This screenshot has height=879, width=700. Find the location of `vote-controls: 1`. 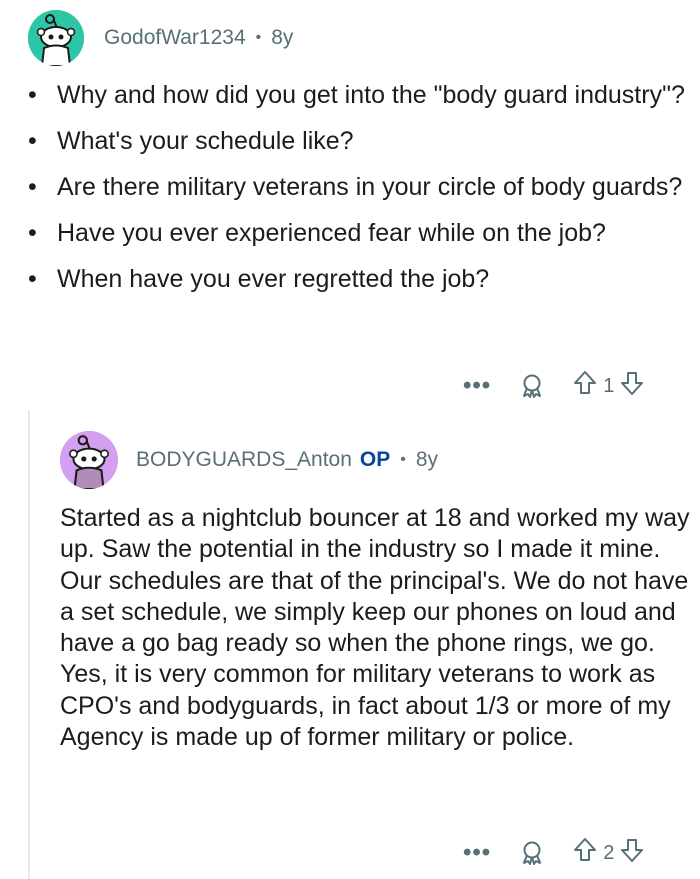

vote-controls: 1 is located at coordinates (608, 386).